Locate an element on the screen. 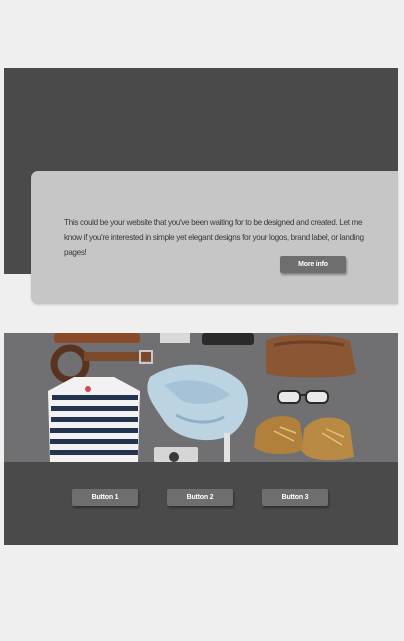  button-bar: Button 1 Button 2 Button 3 is located at coordinates (201, 503).